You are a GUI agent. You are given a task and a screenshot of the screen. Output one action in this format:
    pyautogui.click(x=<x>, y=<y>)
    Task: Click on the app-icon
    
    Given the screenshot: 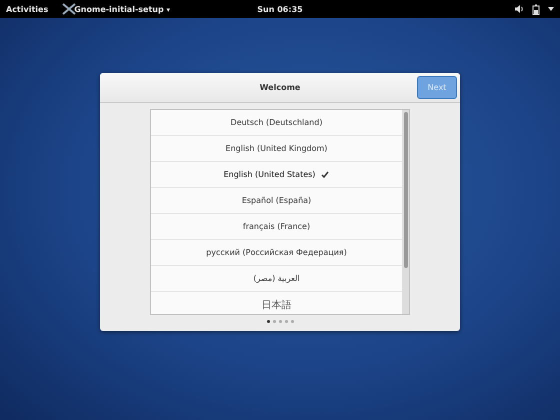 What is the action you would take?
    pyautogui.click(x=69, y=9)
    